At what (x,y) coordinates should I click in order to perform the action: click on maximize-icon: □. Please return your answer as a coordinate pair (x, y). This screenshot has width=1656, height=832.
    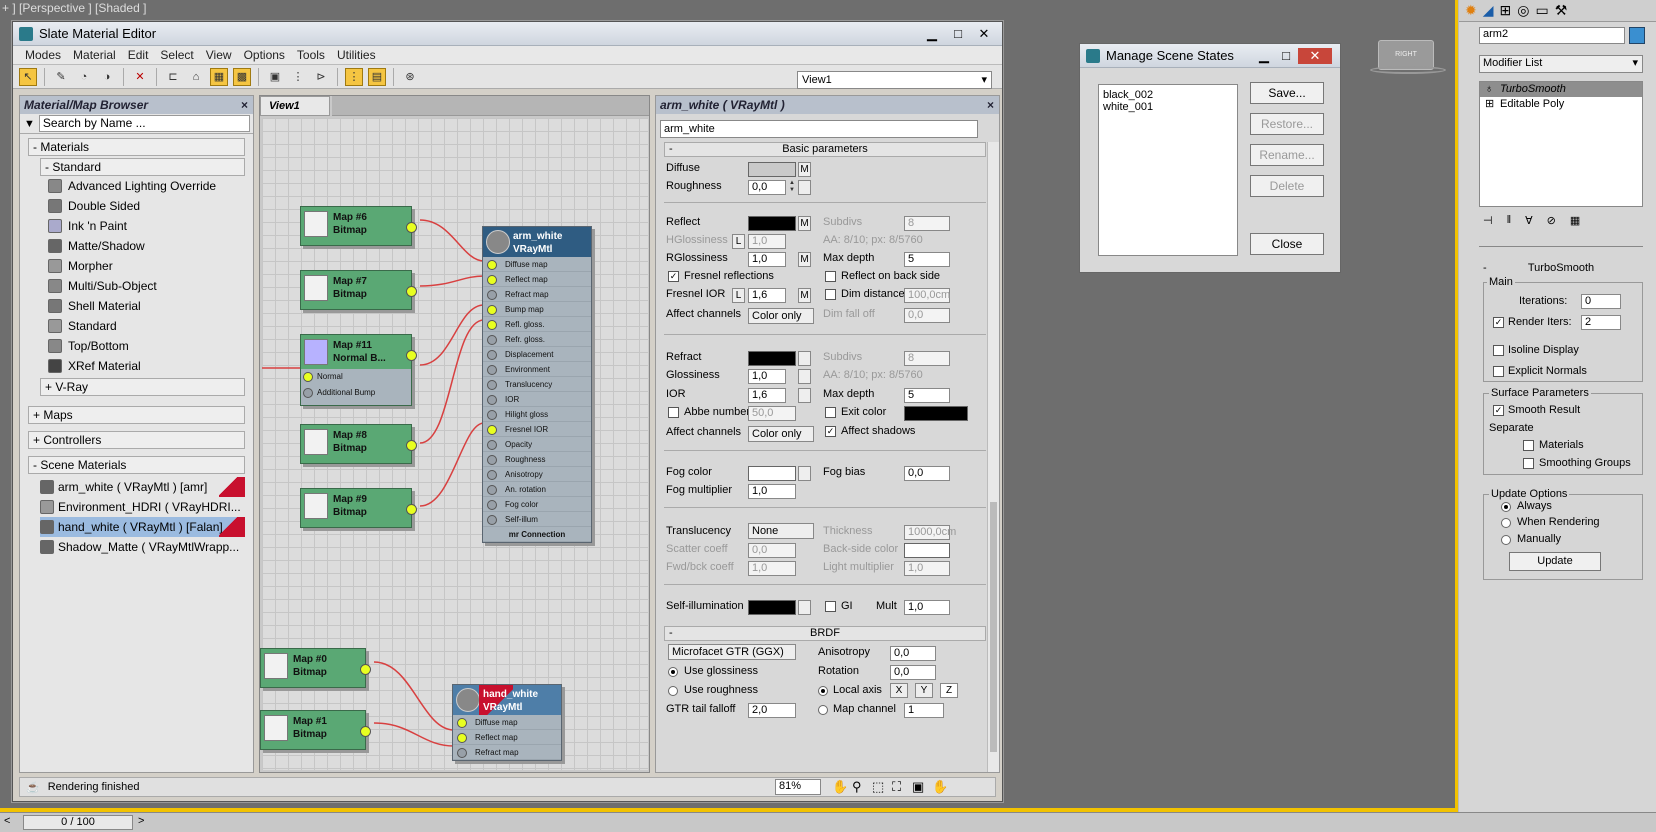
    Looking at the image, I should click on (958, 34).